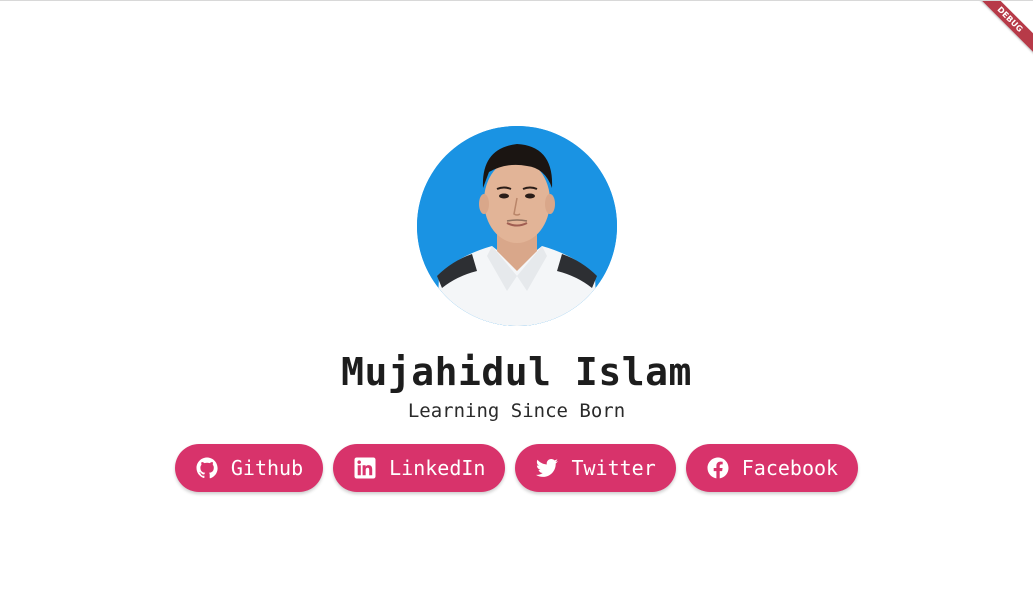  I want to click on profile-tagline: Learning Since Born, so click(516, 411).